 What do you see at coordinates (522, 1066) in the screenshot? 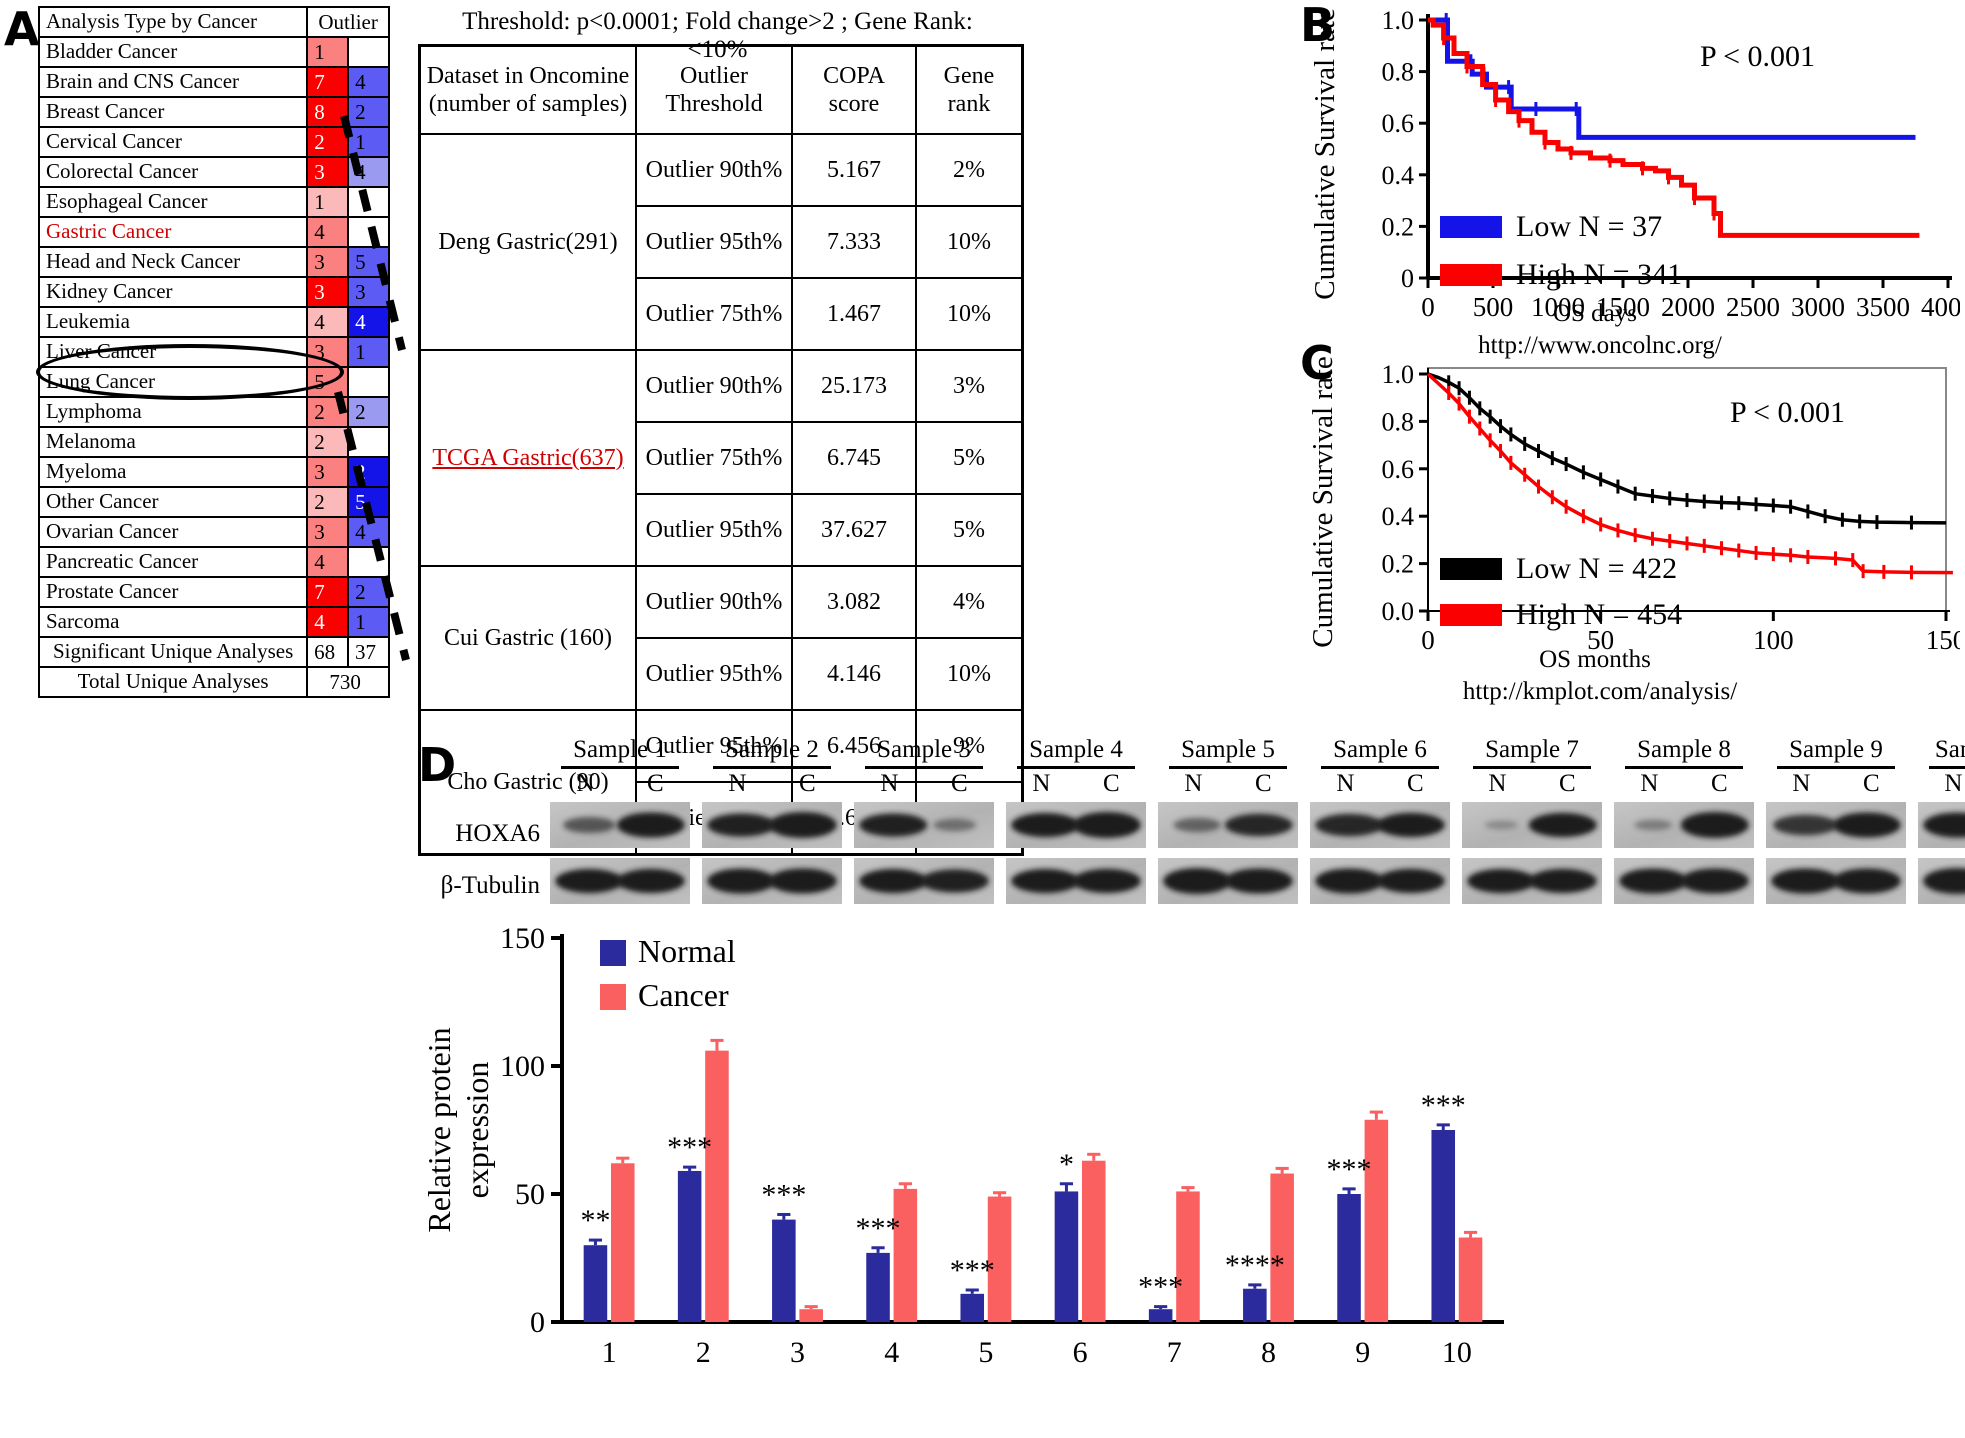
I see `y-tick-label: 100` at bounding box center [522, 1066].